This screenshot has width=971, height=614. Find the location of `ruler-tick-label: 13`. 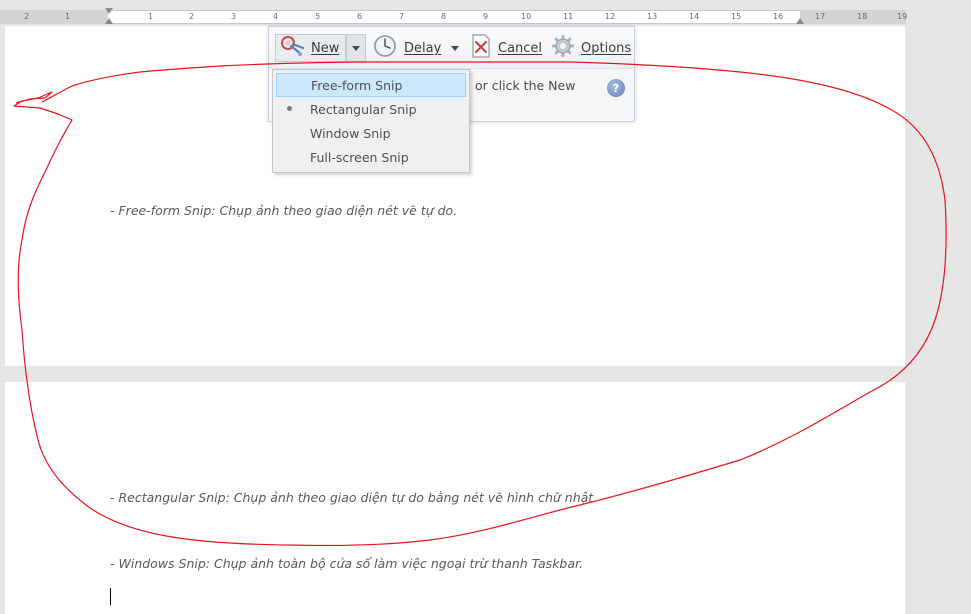

ruler-tick-label: 13 is located at coordinates (652, 16).